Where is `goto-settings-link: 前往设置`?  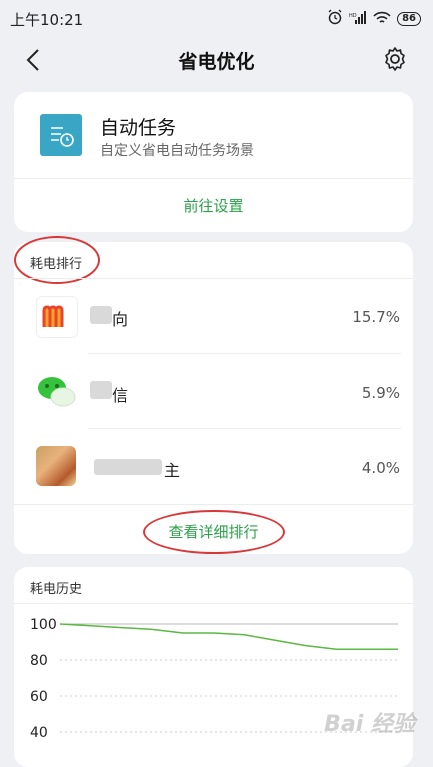
goto-settings-link: 前往设置 is located at coordinates (213, 205).